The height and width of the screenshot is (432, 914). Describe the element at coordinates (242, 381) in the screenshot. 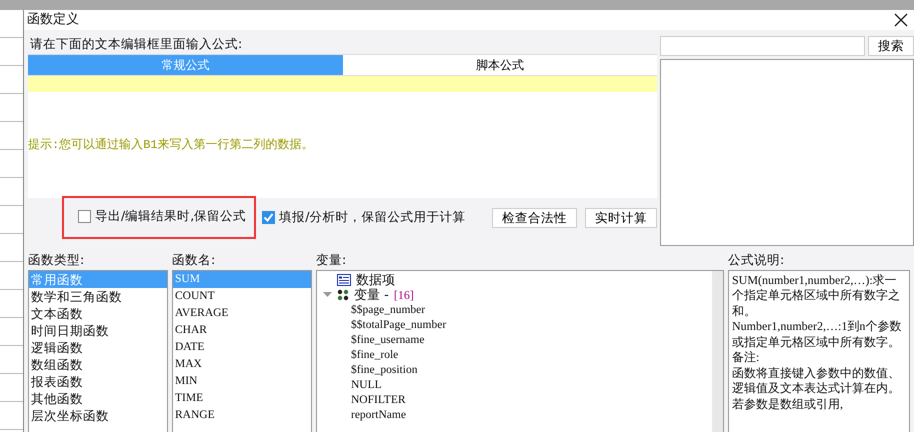

I see `list-item: MIN` at that location.